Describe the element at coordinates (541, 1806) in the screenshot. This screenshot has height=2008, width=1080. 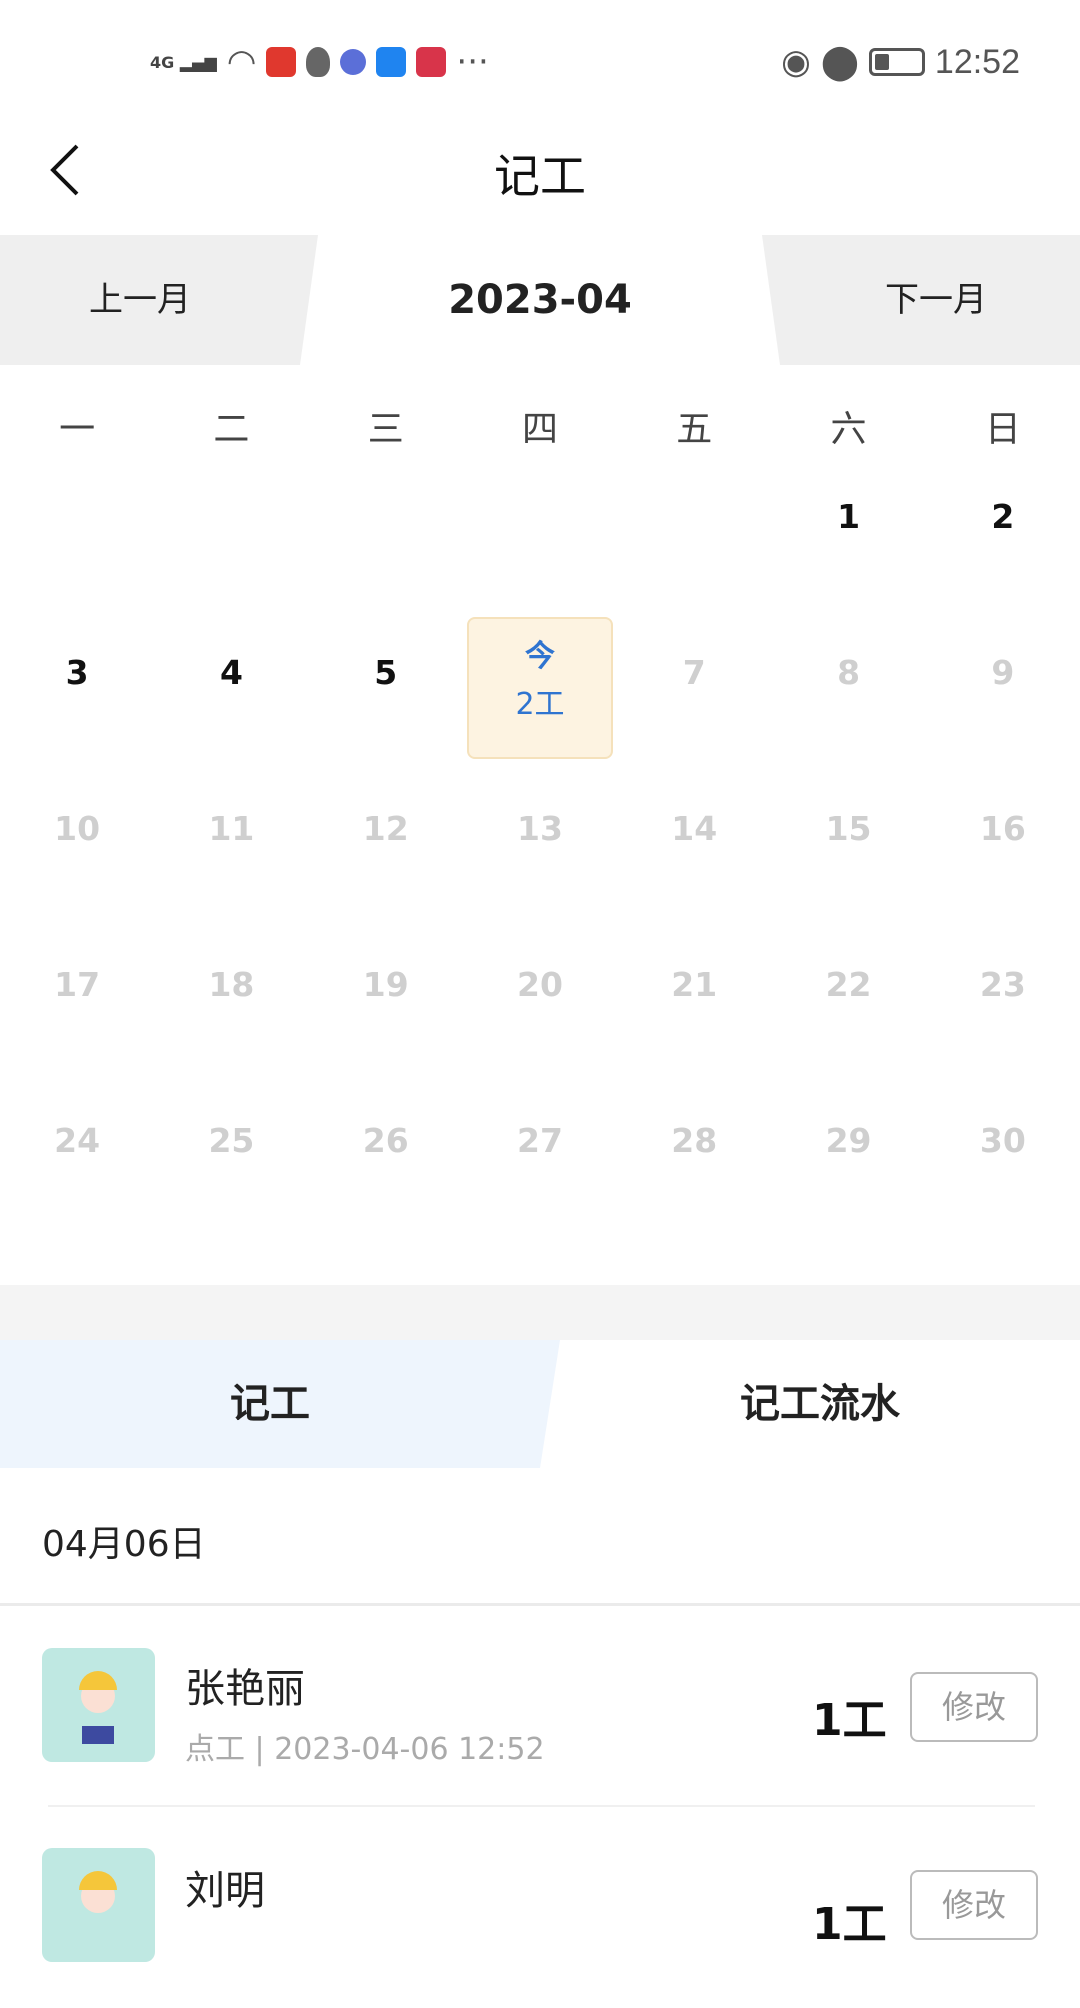
I see `divider` at that location.